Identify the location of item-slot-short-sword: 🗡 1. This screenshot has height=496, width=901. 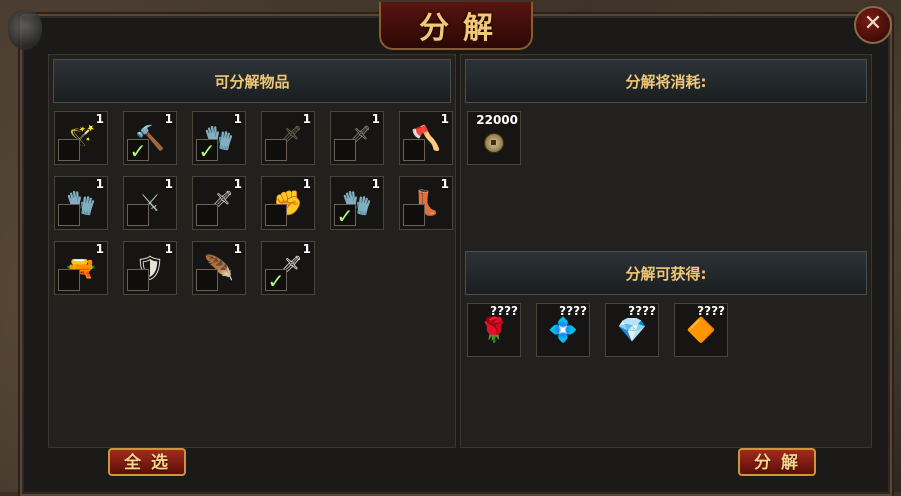
(219, 203).